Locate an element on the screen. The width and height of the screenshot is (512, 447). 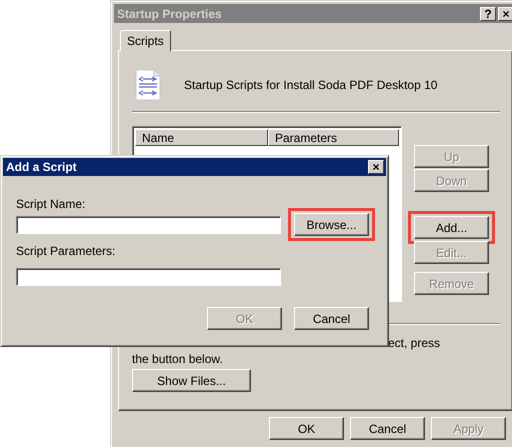
ok-button: OK is located at coordinates (306, 428).